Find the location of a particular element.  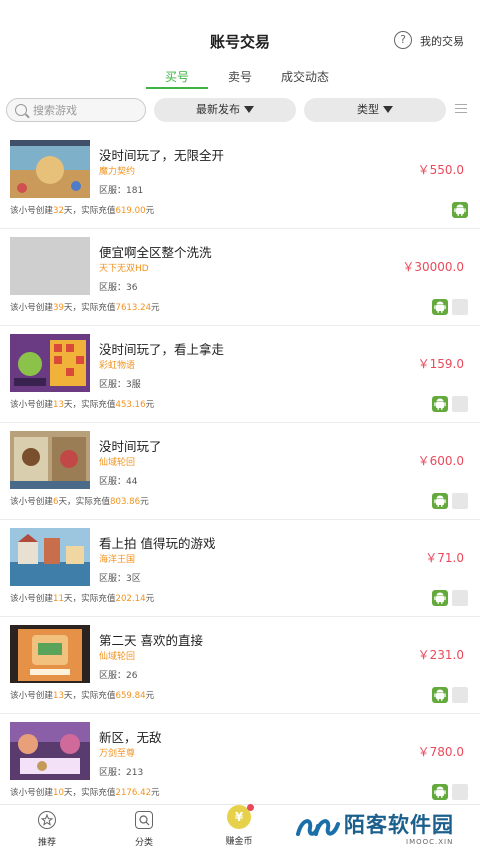

listing-title: 没时间玩了，看上拿走 is located at coordinates (162, 349).